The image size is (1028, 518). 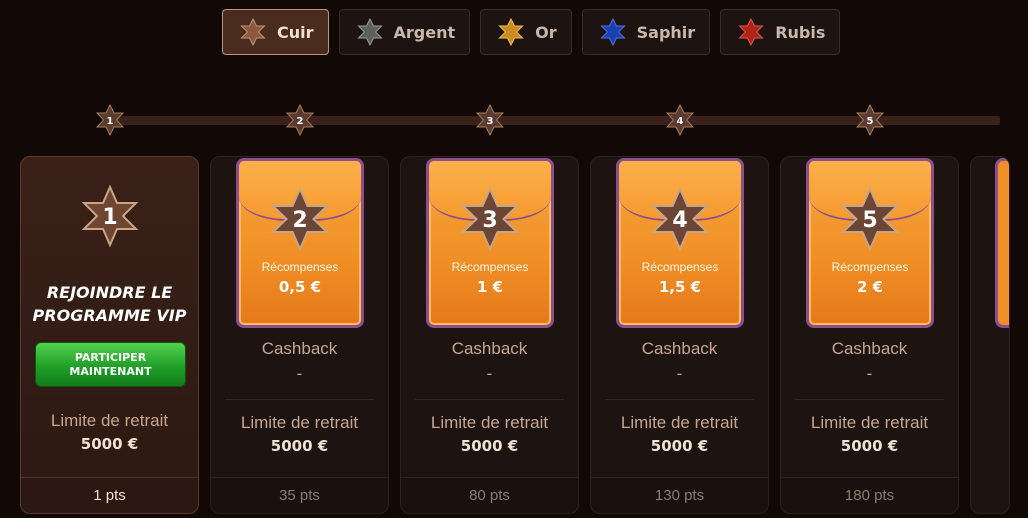 What do you see at coordinates (275, 32) in the screenshot?
I see `tab-cuir: Cuir` at bounding box center [275, 32].